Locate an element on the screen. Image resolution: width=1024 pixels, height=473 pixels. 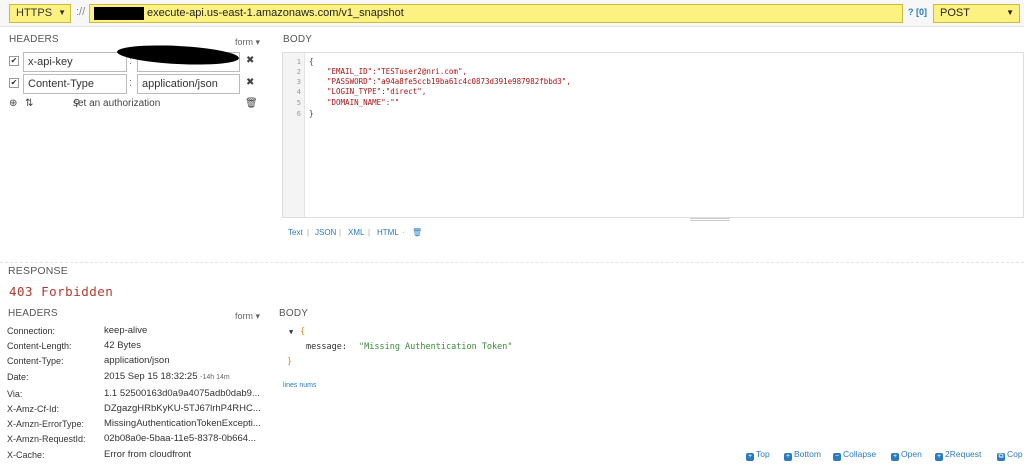
header-name-input: Content-Type is located at coordinates (75, 84).